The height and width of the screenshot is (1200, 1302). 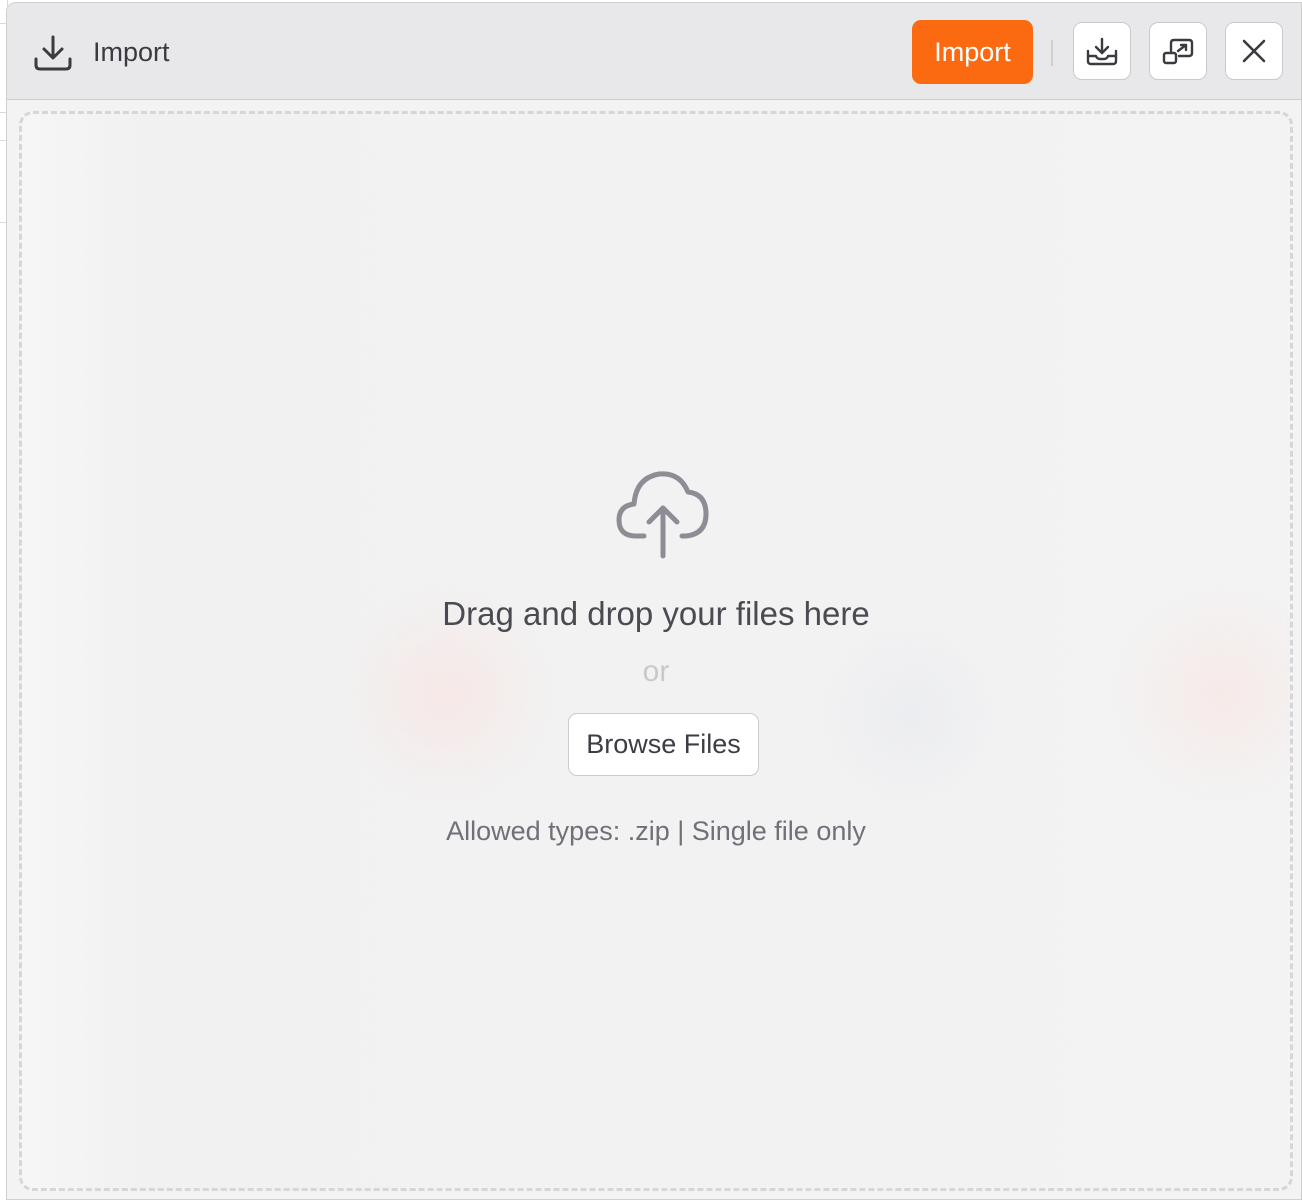 I want to click on popout-button, so click(x=1178, y=51).